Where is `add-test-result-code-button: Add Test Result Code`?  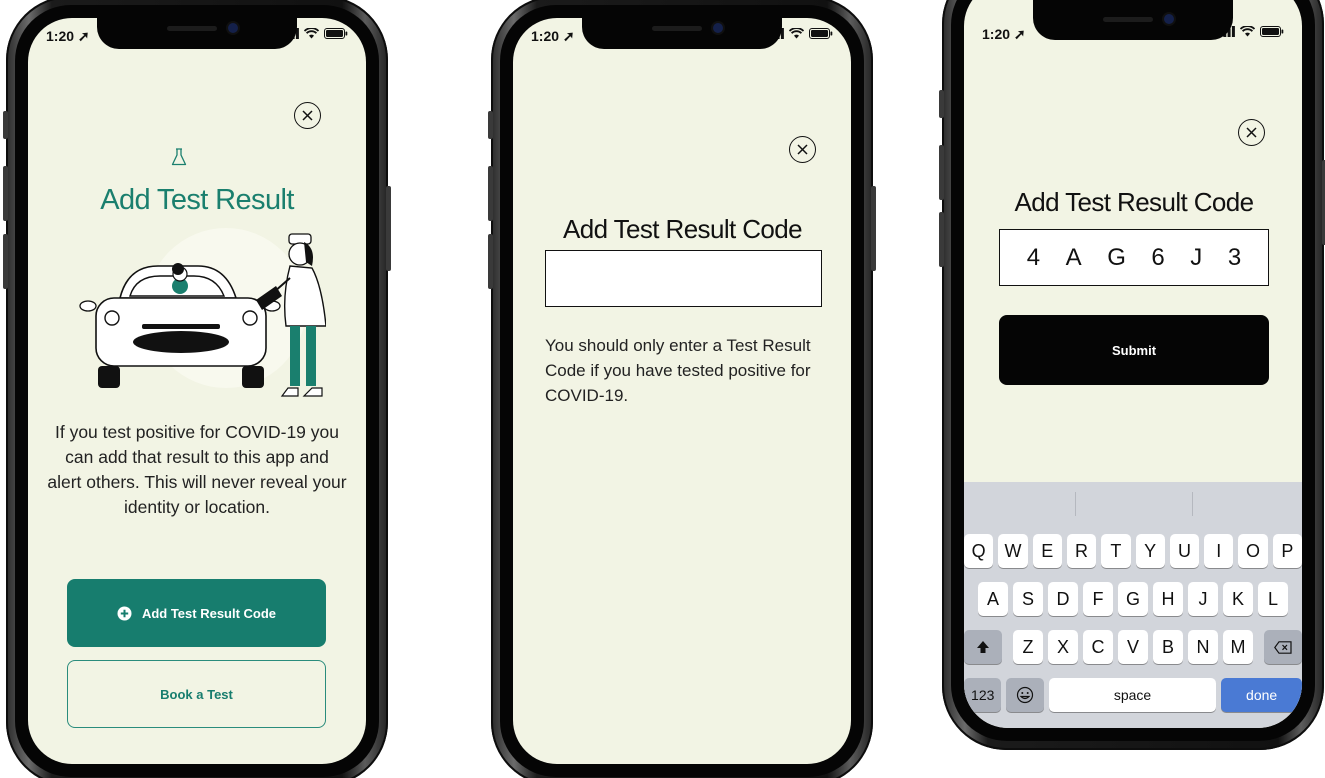 add-test-result-code-button: Add Test Result Code is located at coordinates (196, 613).